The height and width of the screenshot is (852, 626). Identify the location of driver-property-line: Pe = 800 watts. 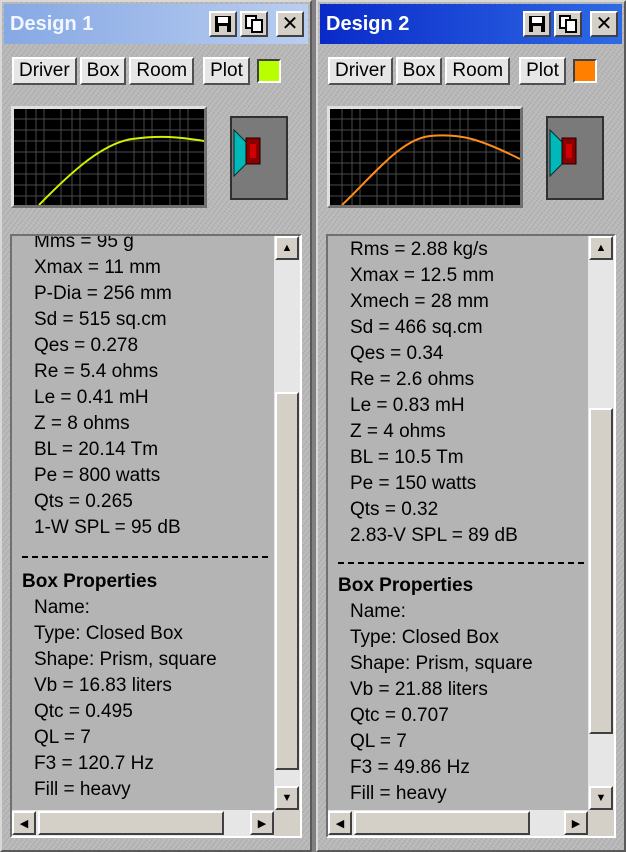
(97, 475).